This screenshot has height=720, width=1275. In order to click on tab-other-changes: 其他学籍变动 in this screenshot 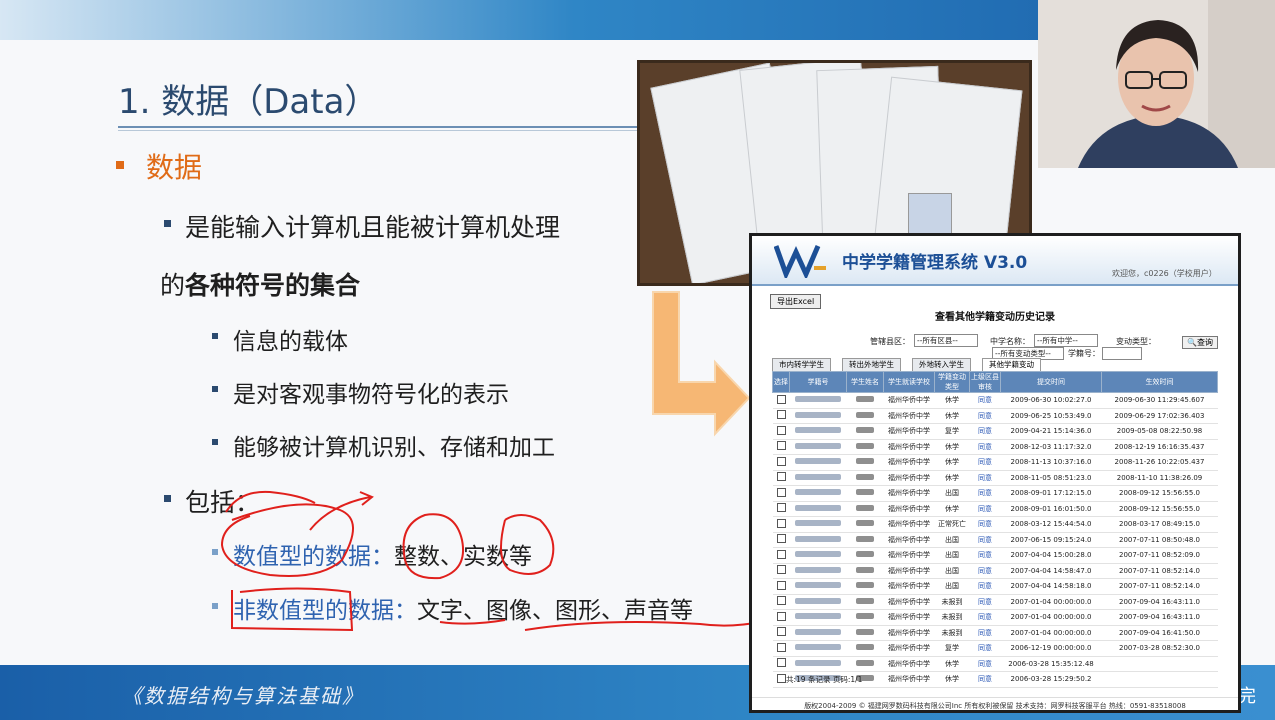, I will do `click(1011, 365)`.